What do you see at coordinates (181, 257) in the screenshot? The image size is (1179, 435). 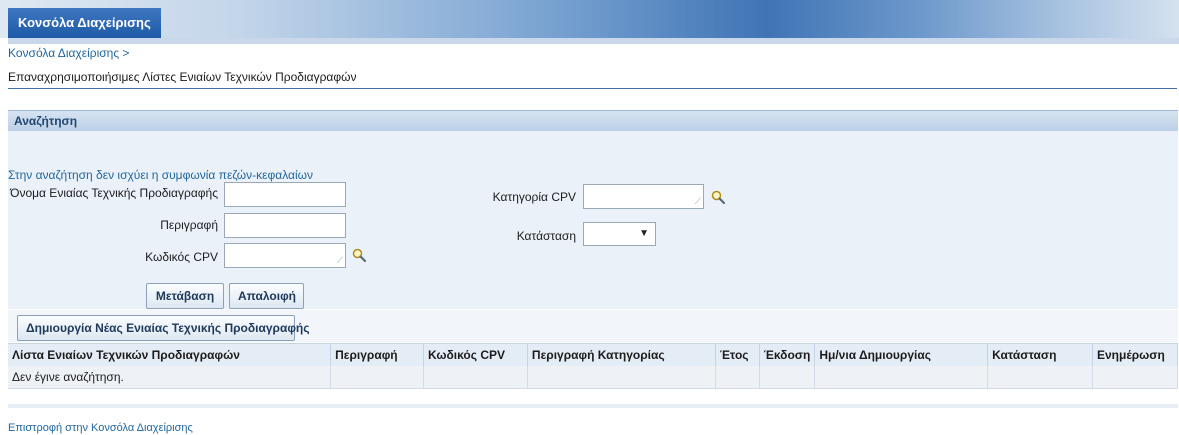 I see `cpv-code-label: Κωδικός CPV` at bounding box center [181, 257].